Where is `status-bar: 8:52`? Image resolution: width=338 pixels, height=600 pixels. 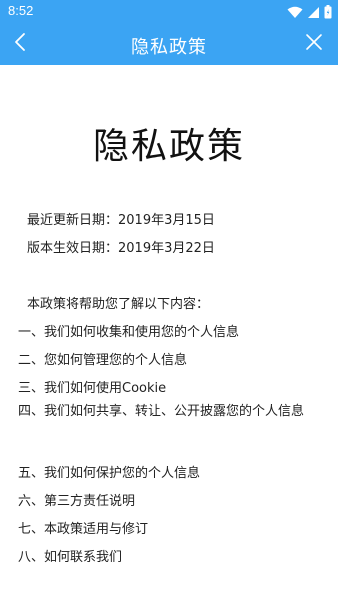
status-bar: 8:52 is located at coordinates (169, 12).